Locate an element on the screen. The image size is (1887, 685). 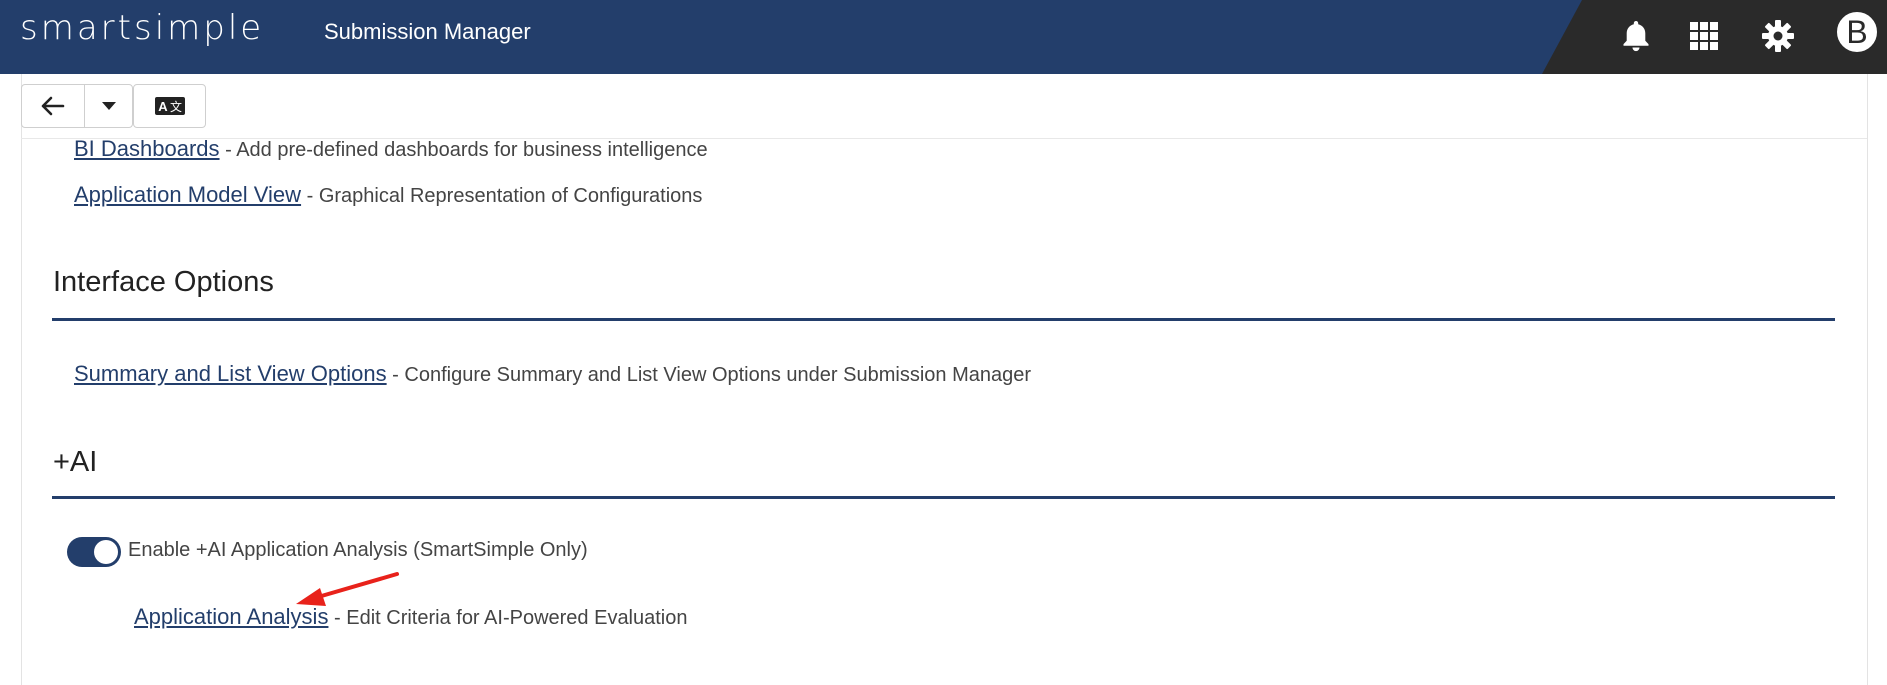
apps-grid-icon is located at coordinates (1704, 36).